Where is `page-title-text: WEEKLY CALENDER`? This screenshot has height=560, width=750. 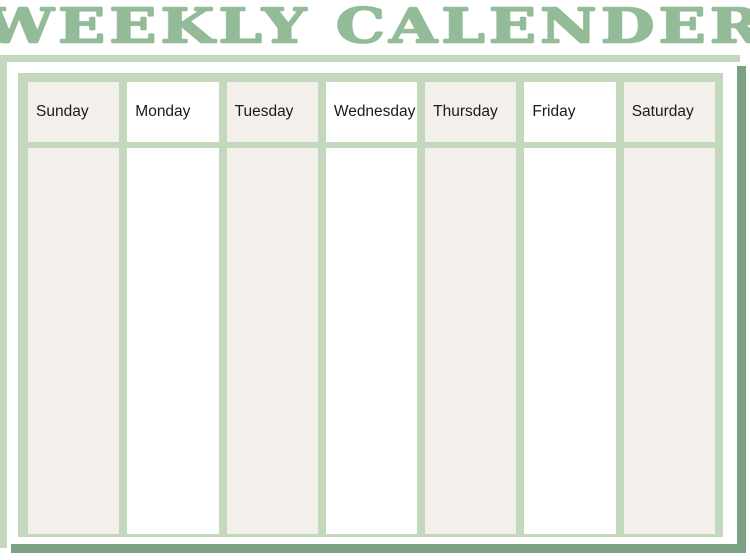 page-title-text: WEEKLY CALENDER is located at coordinates (375, 26).